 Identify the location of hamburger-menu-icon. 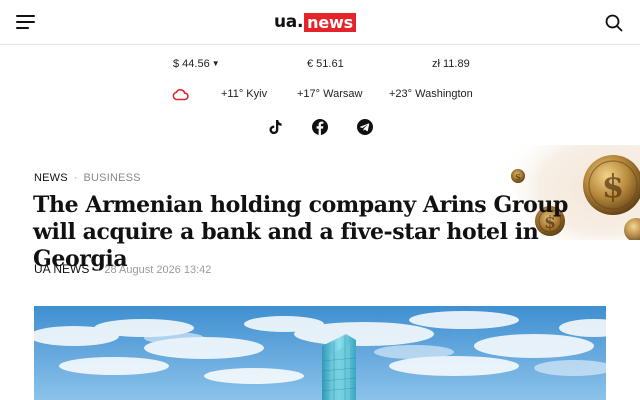
(26, 22).